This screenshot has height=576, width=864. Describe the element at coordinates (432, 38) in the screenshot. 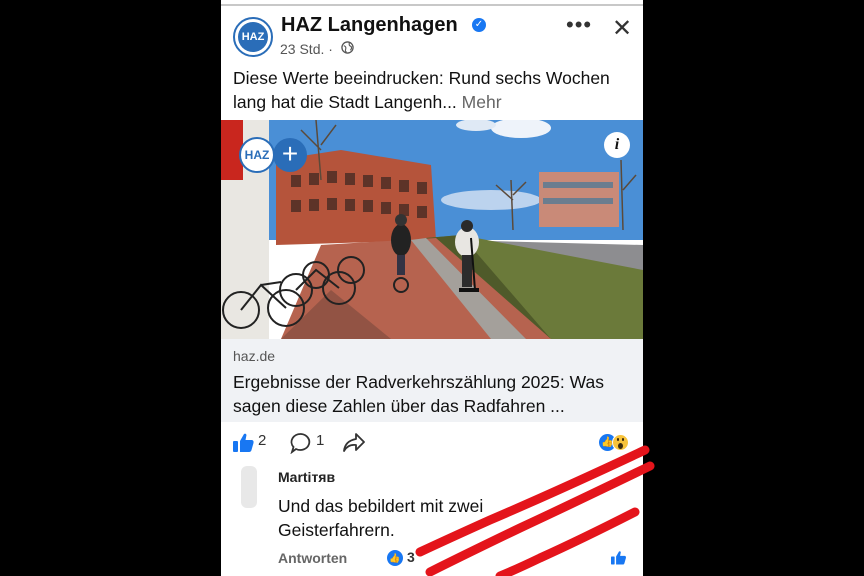

I see `post-header: HAZ HAZ Langenhagen ✓ 23 Std. · ••• ✕` at that location.